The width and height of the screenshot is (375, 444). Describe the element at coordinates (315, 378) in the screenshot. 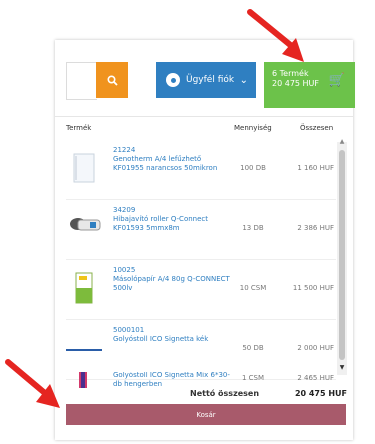

I see `product-total: 2 465 HUF` at that location.